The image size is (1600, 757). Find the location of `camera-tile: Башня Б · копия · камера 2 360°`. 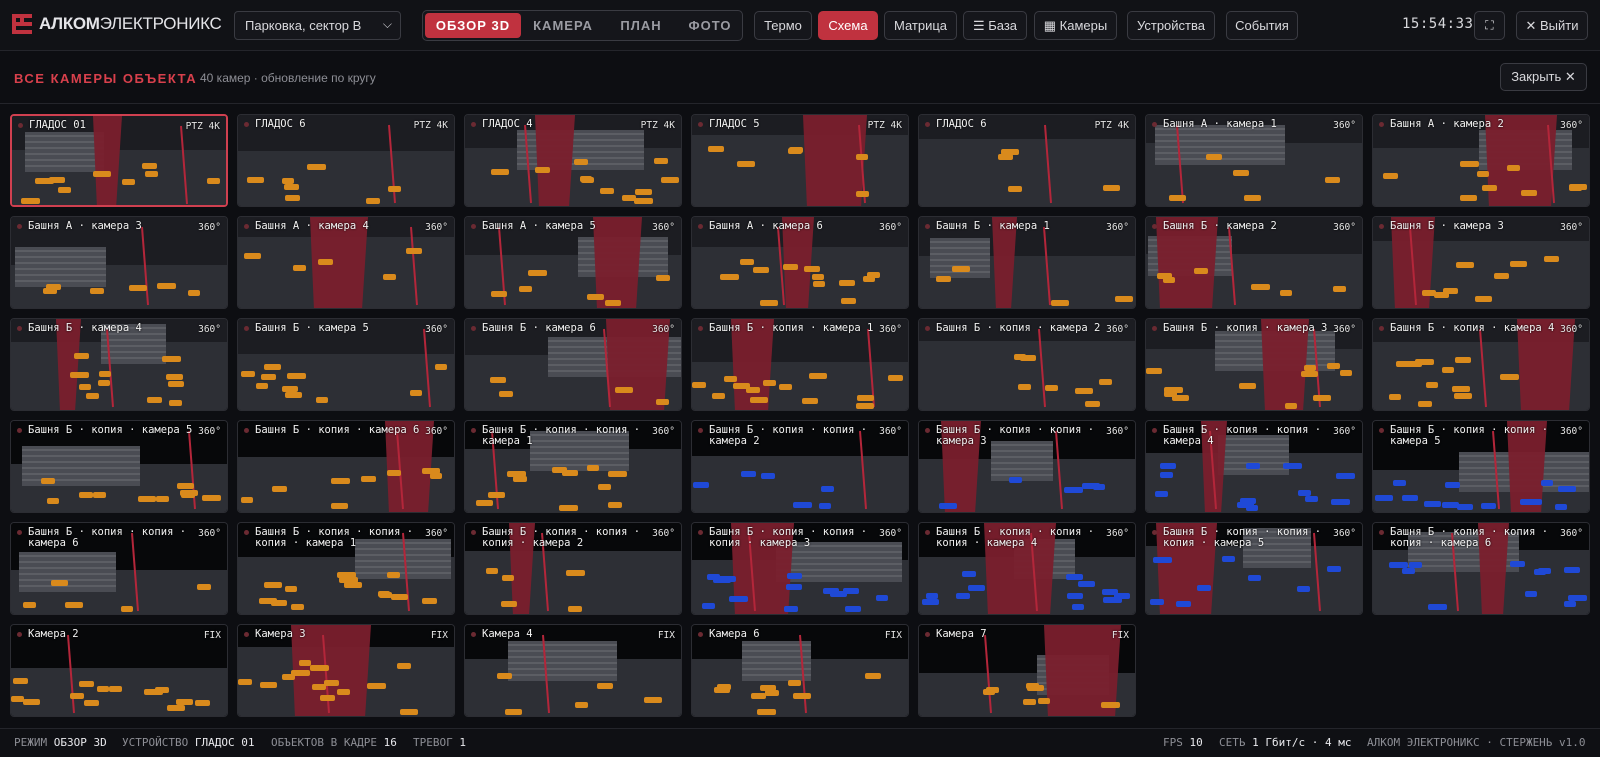

camera-tile: Башня Б · копия · камера 2 360° is located at coordinates (1027, 364).